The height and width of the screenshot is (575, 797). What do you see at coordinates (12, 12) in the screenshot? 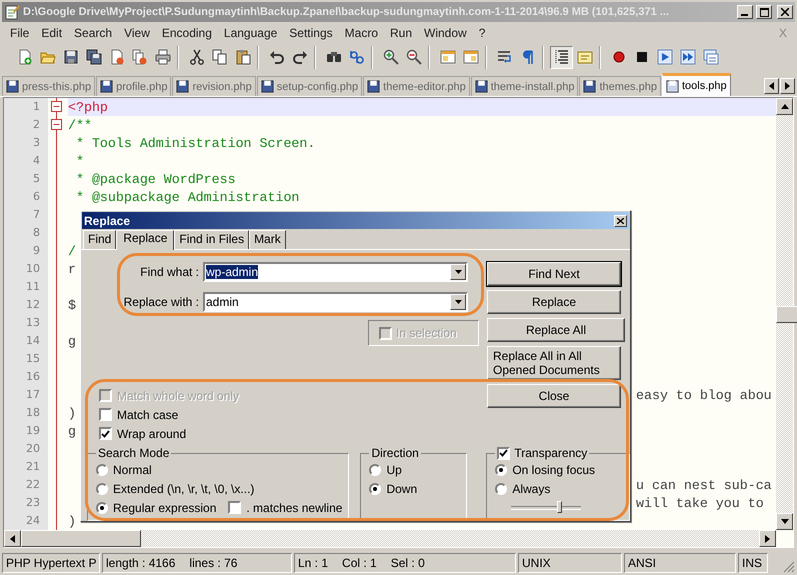
I see `notepad-icon` at bounding box center [12, 12].